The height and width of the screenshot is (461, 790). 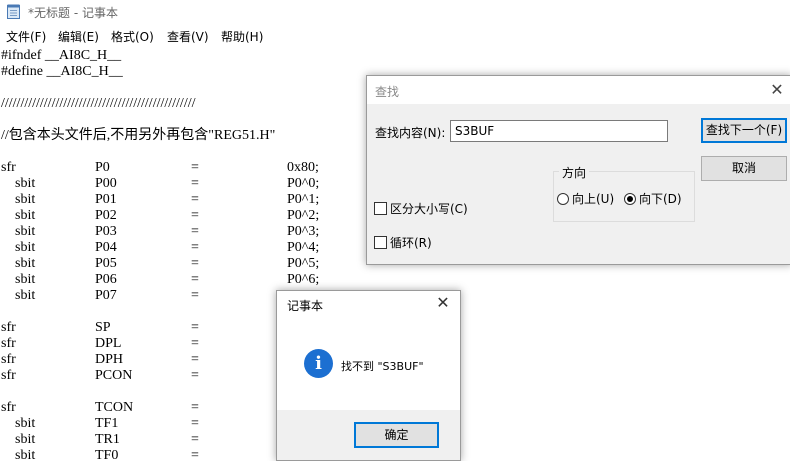 What do you see at coordinates (593, 199) in the screenshot?
I see `direction-up-label: 向上(U)` at bounding box center [593, 199].